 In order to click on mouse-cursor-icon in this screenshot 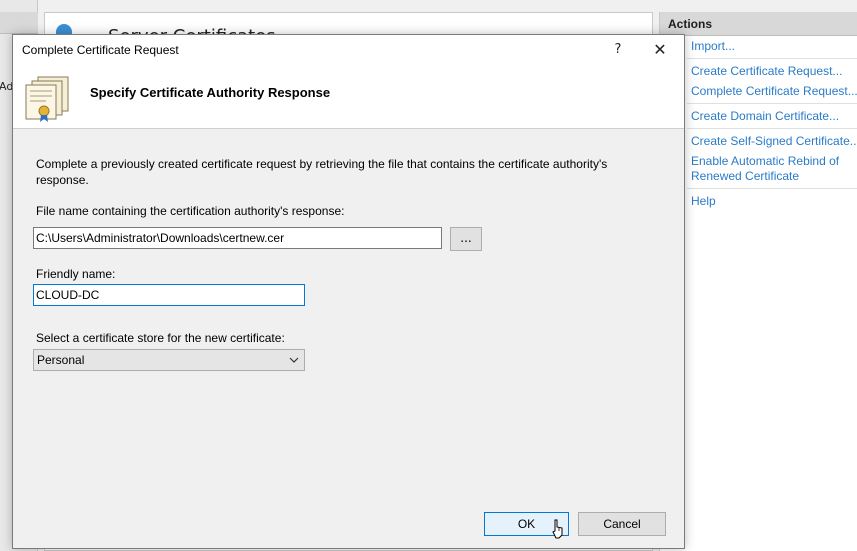, I will do `click(557, 529)`.